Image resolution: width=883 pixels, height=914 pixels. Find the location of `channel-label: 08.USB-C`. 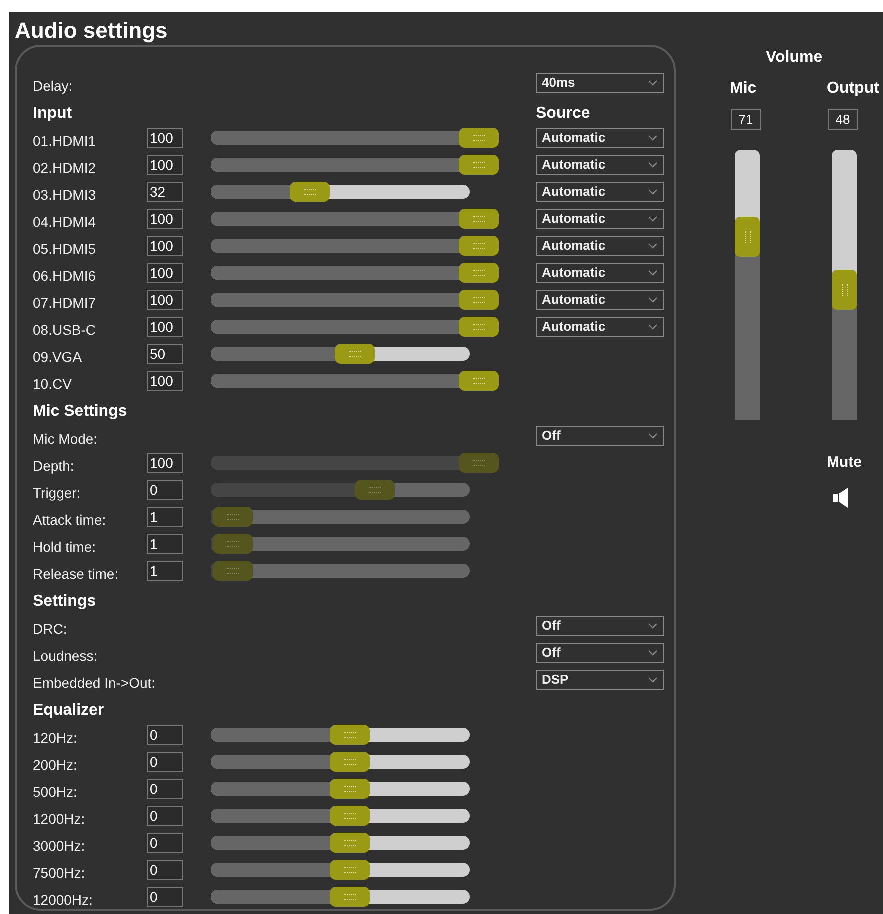

channel-label: 08.USB-C is located at coordinates (65, 329).